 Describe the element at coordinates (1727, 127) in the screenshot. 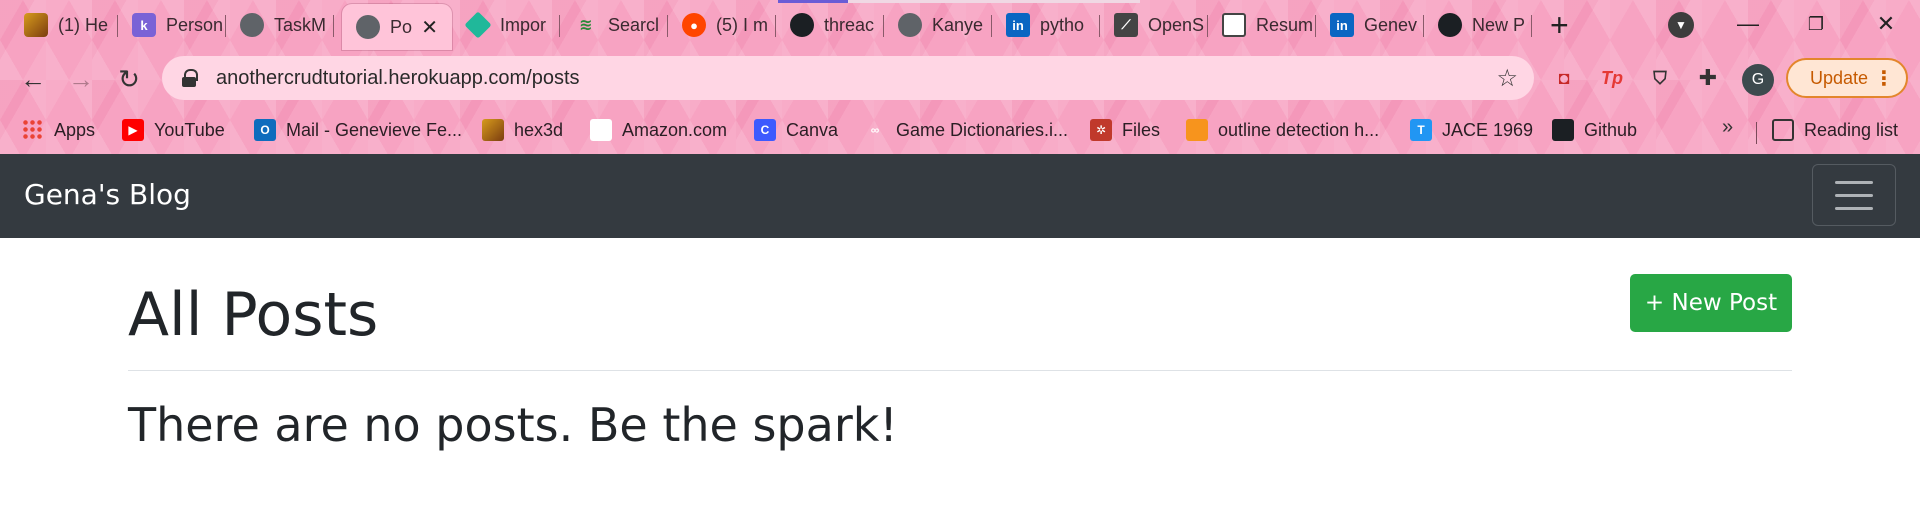

I see `bookmarks-overflow-icon: »` at that location.